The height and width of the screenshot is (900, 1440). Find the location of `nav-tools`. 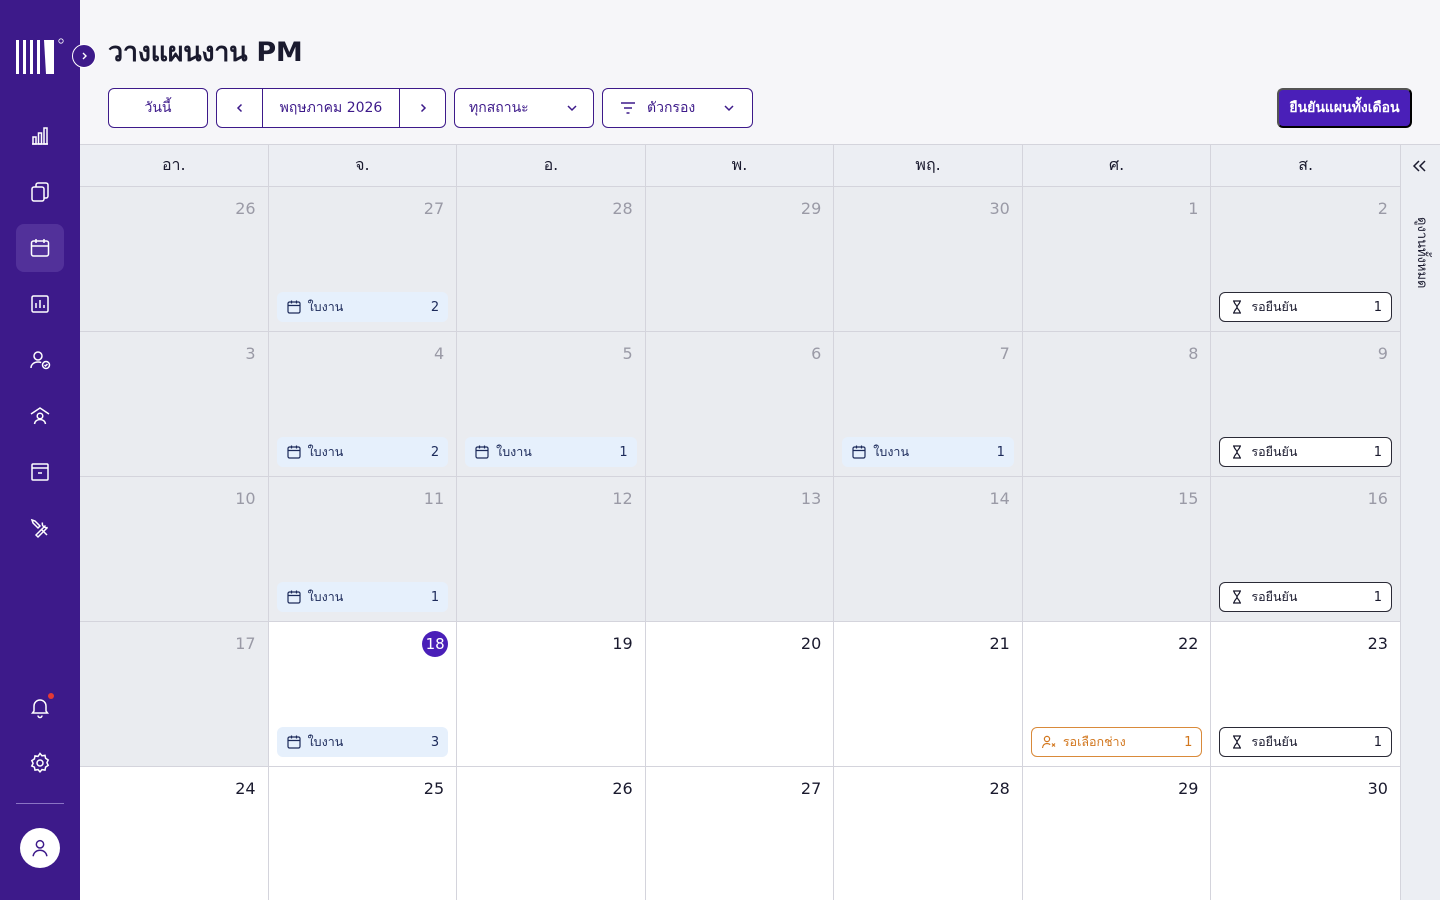

nav-tools is located at coordinates (40, 528).